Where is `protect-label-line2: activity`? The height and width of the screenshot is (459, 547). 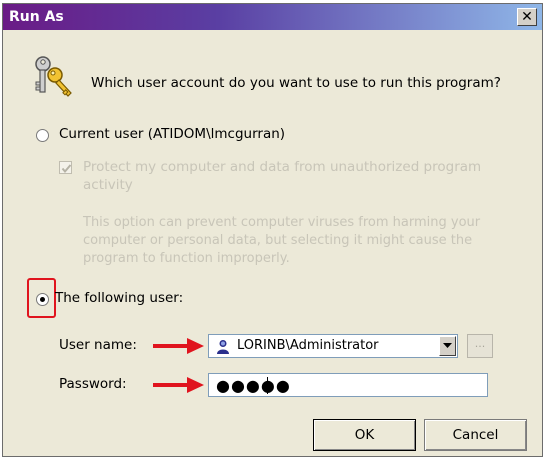
protect-label-line2: activity is located at coordinates (108, 185).